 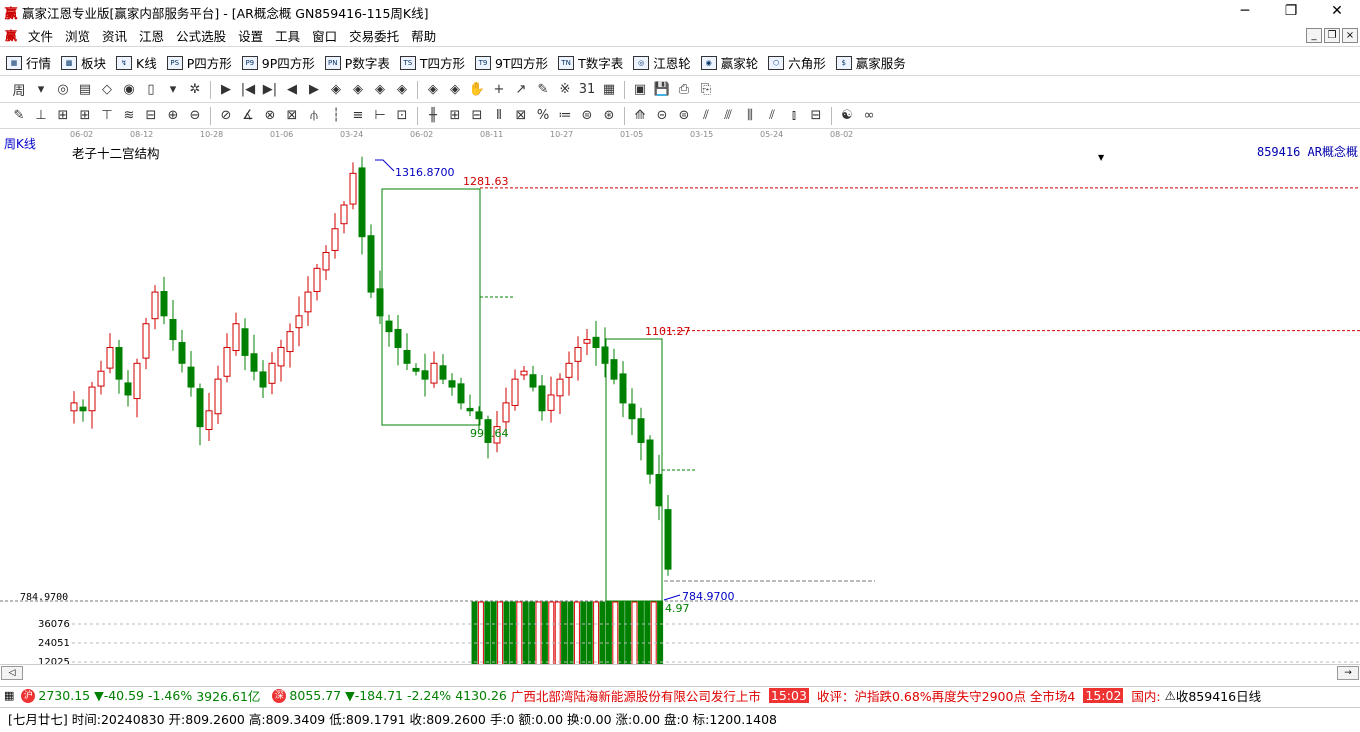 I want to click on toolbar2-tool-icon: ✲, so click(x=195, y=90).